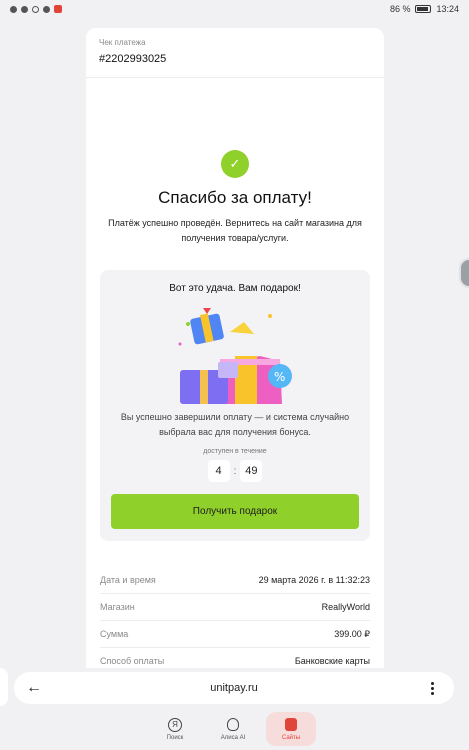 This screenshot has width=469, height=750. I want to click on side-panel-handle, so click(4, 687).